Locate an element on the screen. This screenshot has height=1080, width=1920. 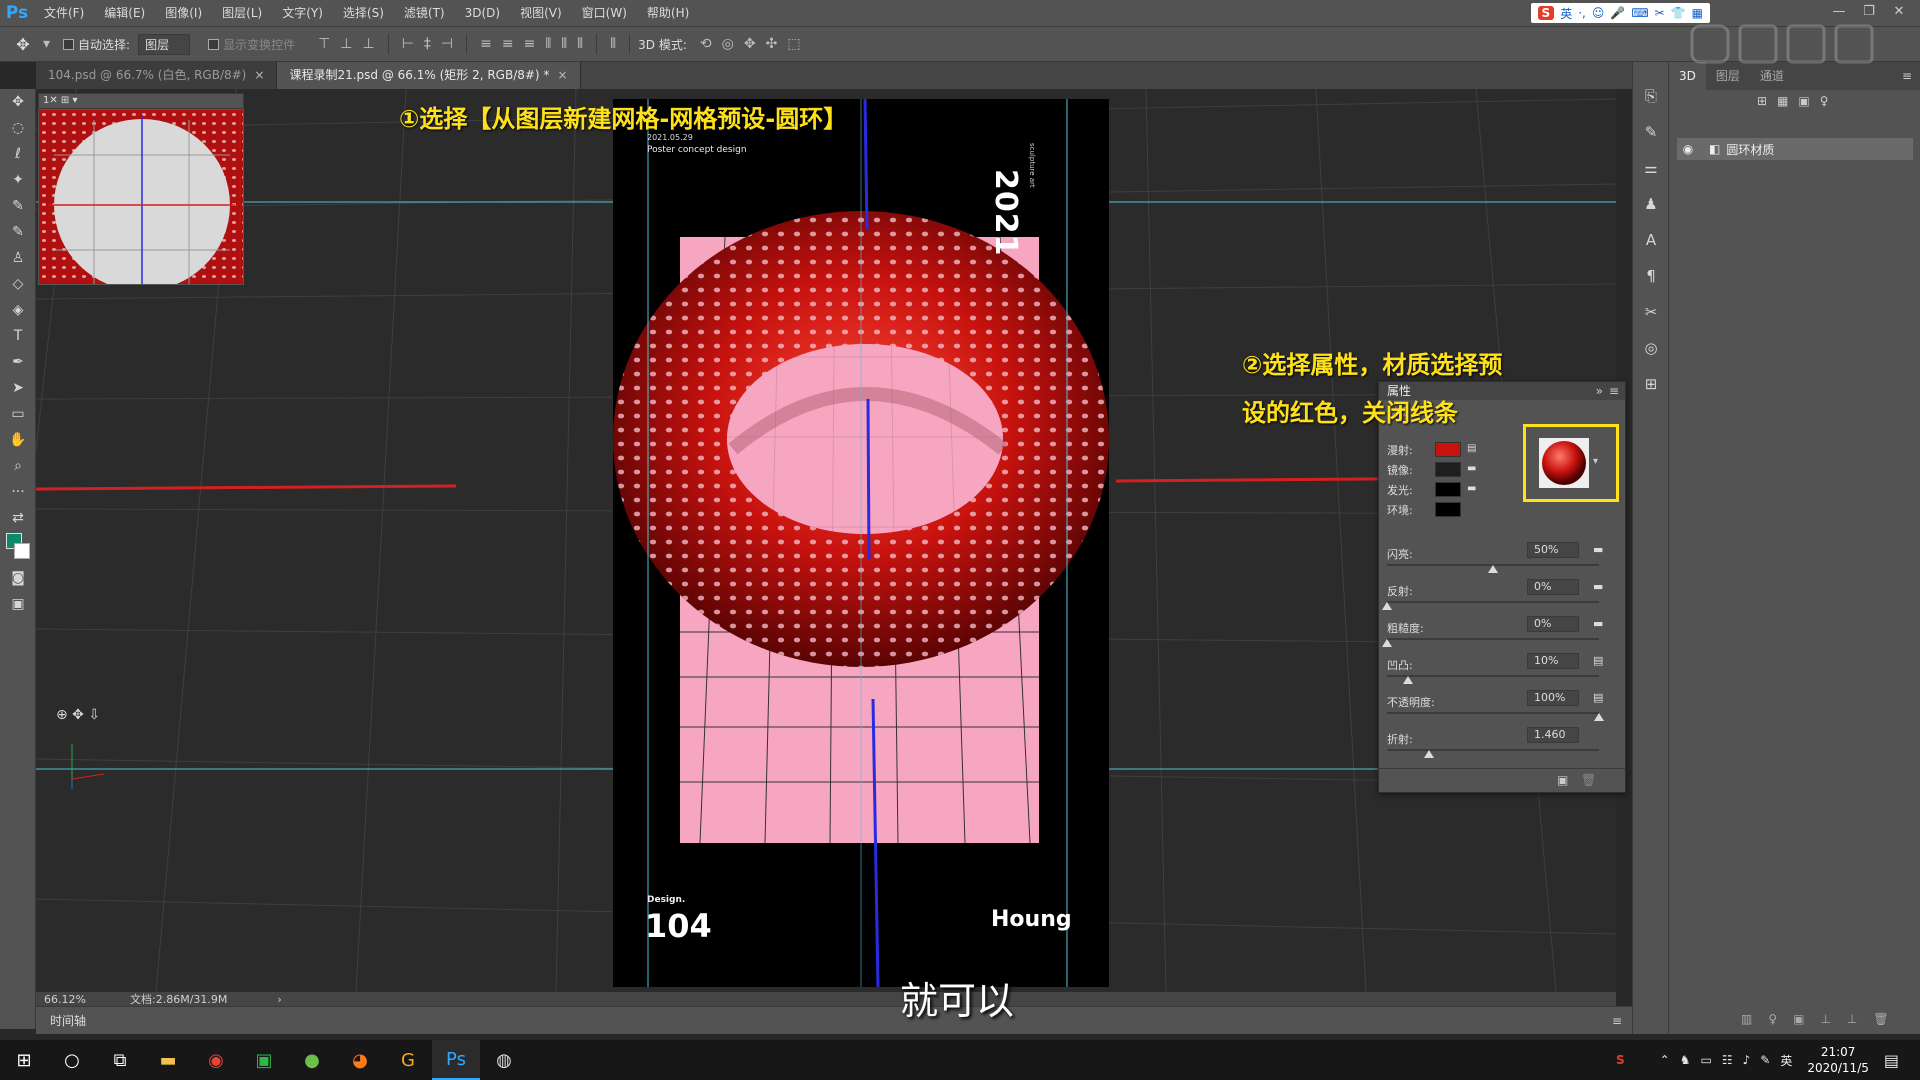
emoji-icon: ☺ is located at coordinates (1598, 13).